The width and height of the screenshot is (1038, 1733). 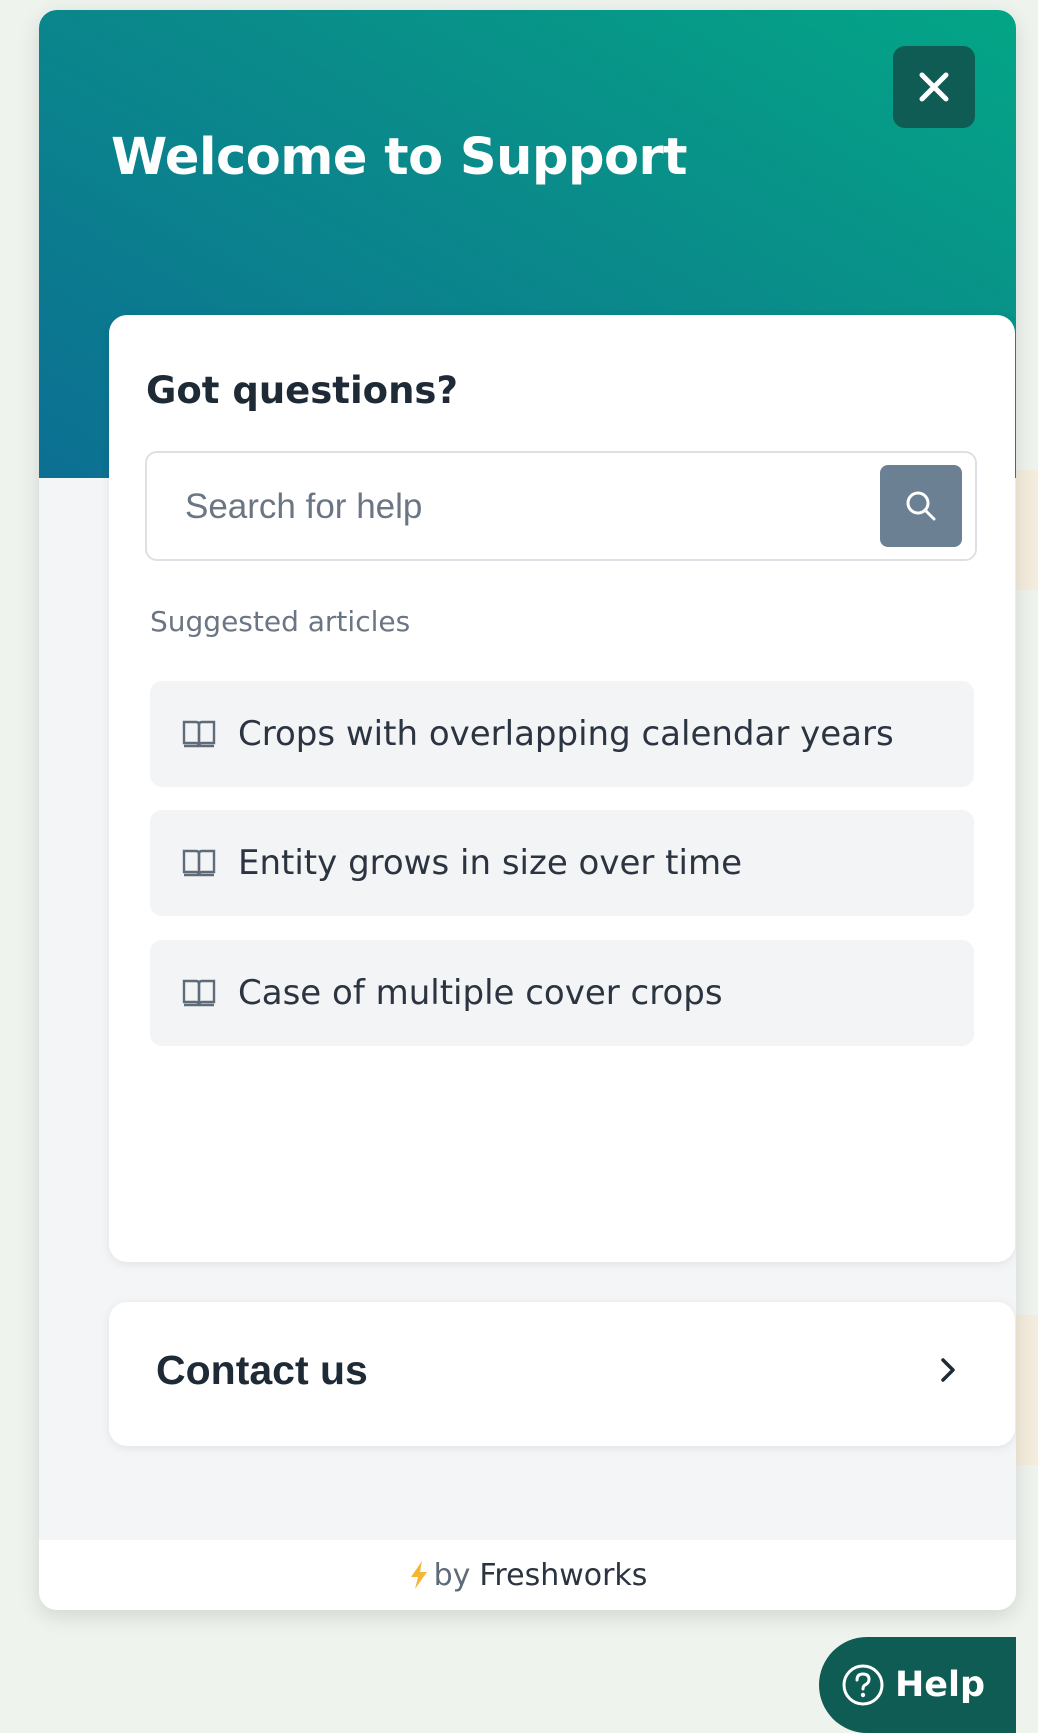 I want to click on questions-title: Got questions?, so click(x=302, y=390).